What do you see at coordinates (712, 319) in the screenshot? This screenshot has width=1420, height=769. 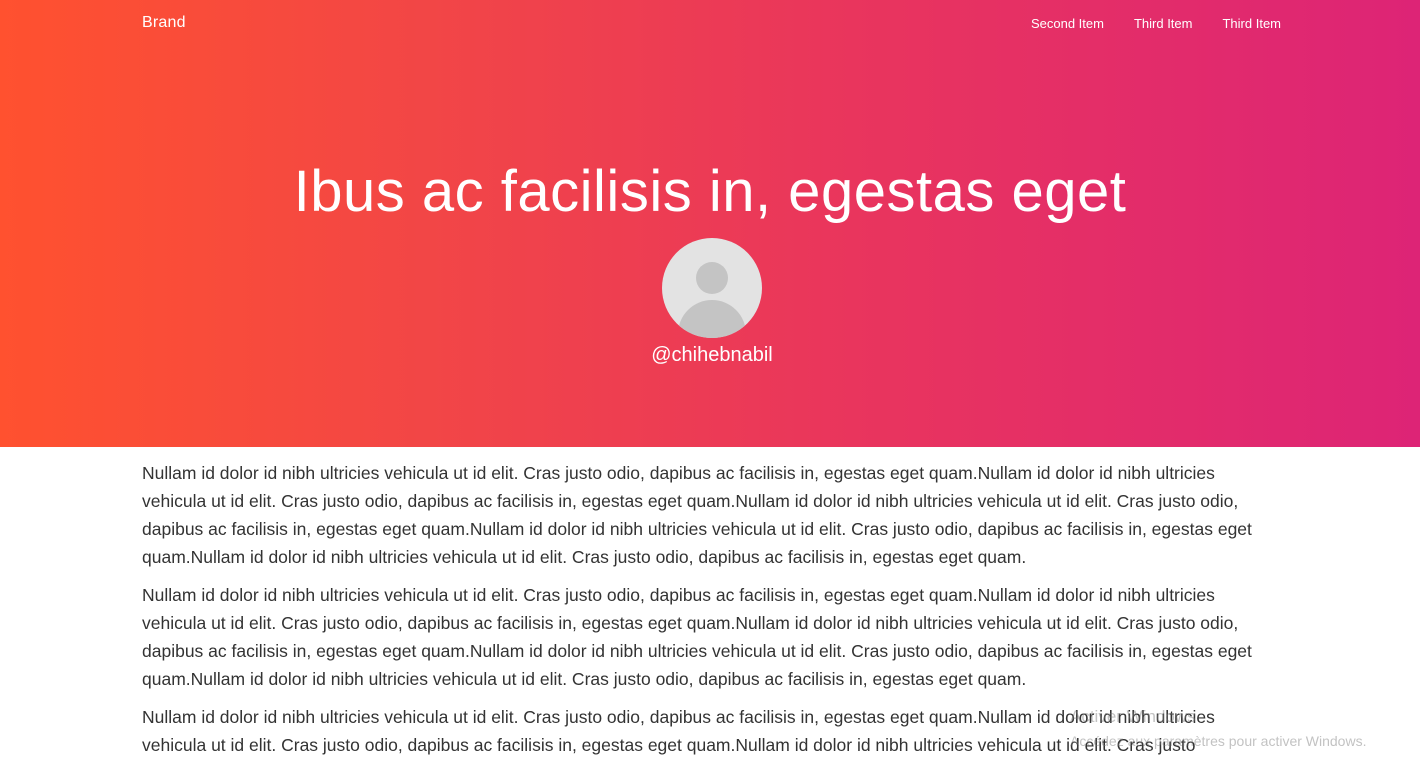 I see `user-avatar-body-icon` at bounding box center [712, 319].